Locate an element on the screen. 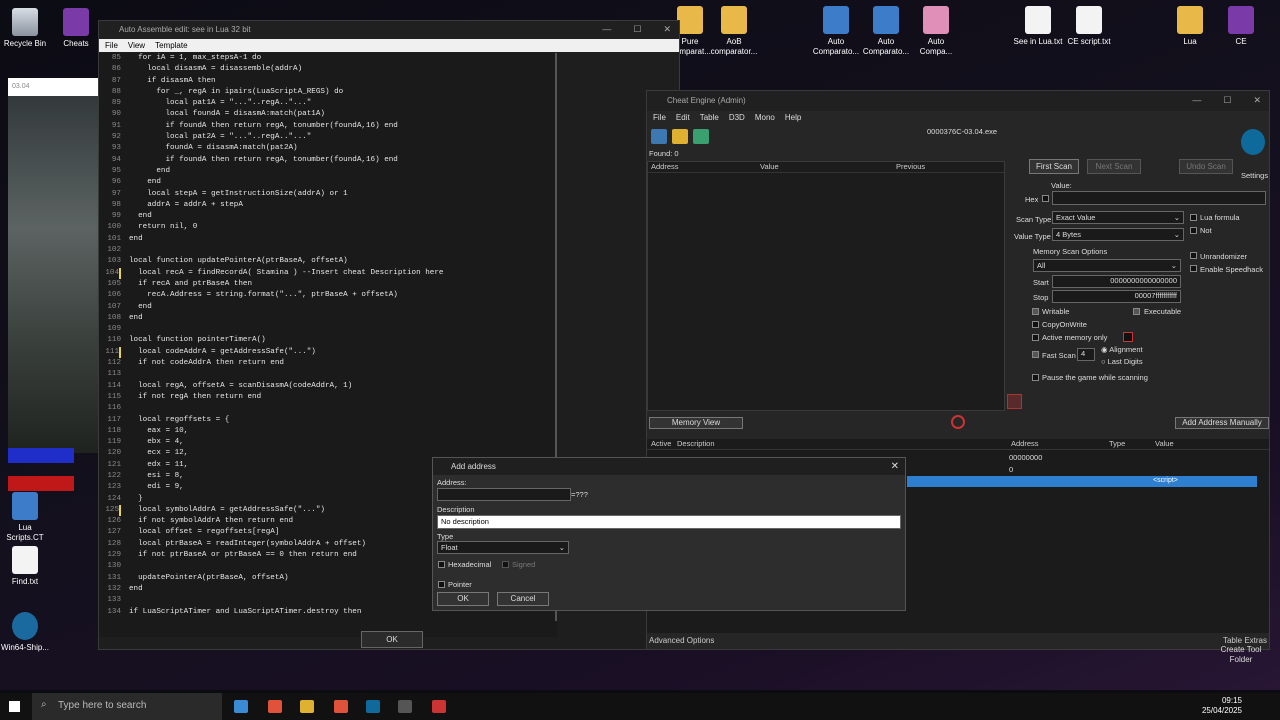 This screenshot has width=1280, height=720. text-file-icon: Find.txt is located at coordinates (29, 566).